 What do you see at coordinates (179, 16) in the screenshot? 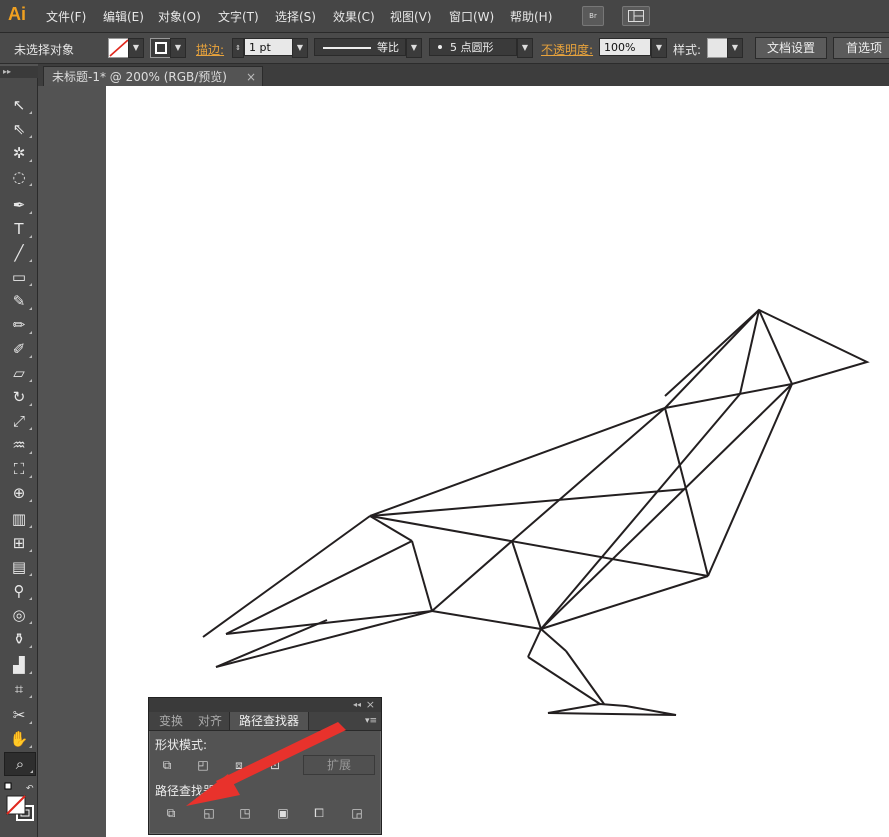
I see `menu-object: 对象(O)` at bounding box center [179, 16].